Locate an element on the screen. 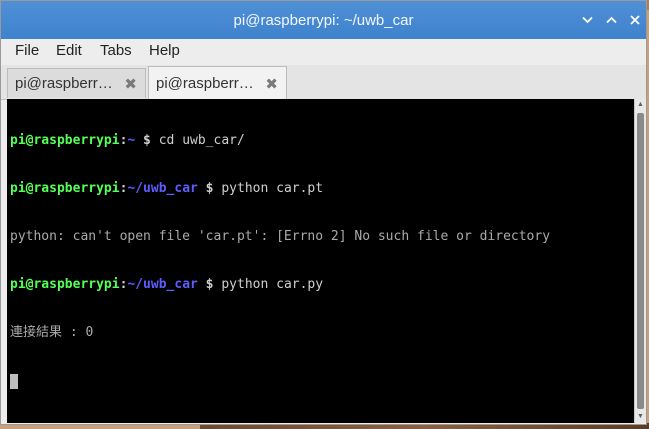 This screenshot has height=429, width=649. scrollbar-thumb is located at coordinates (640, 261).